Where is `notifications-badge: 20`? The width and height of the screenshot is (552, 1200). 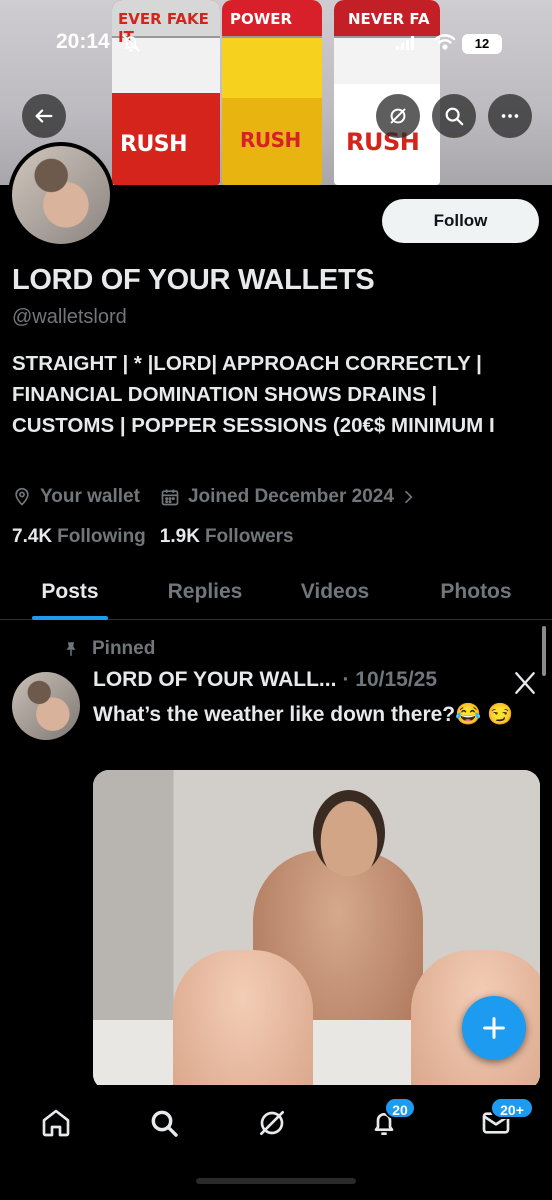
notifications-badge: 20 is located at coordinates (400, 1108).